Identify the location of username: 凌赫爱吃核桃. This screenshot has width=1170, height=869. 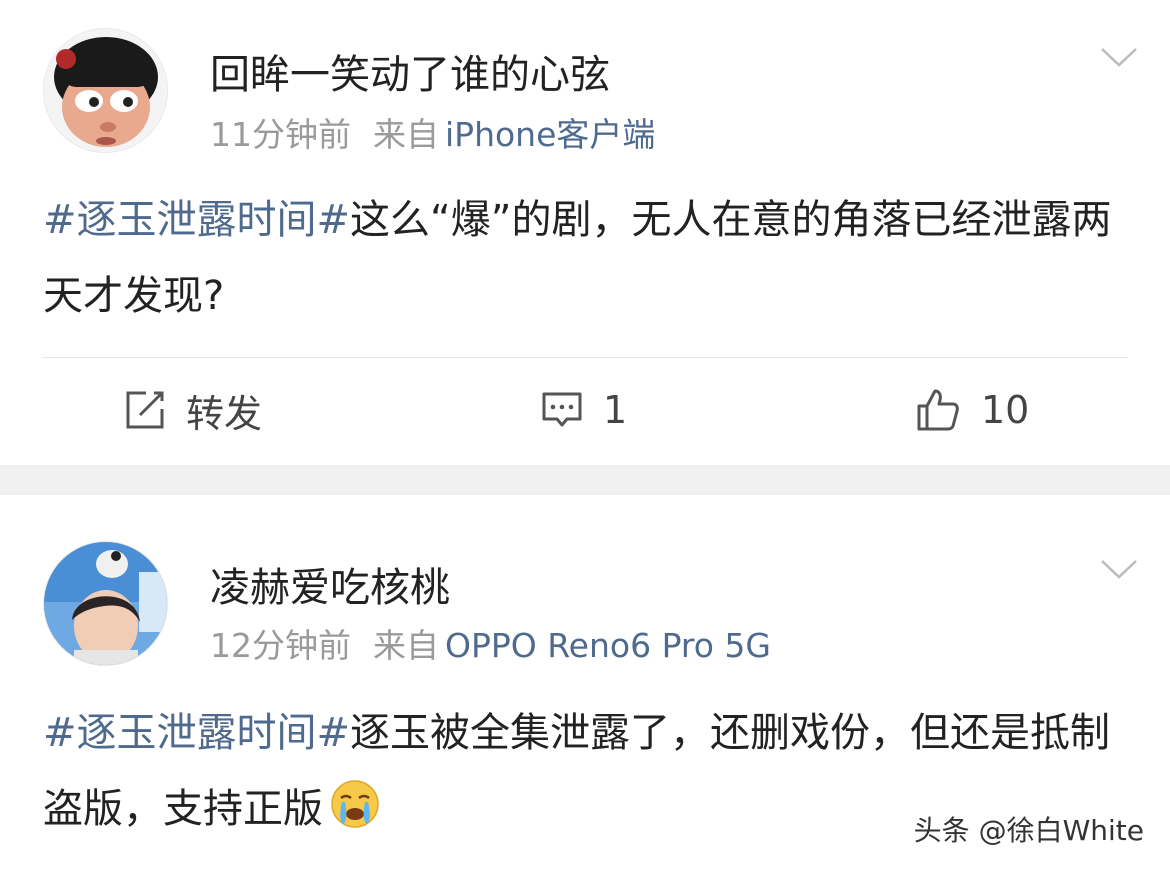
(330, 584).